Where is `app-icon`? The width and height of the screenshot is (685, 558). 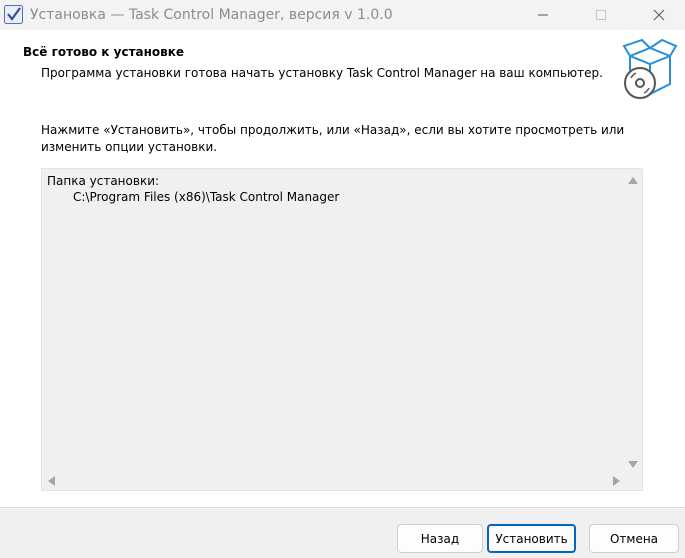
app-icon is located at coordinates (13, 14).